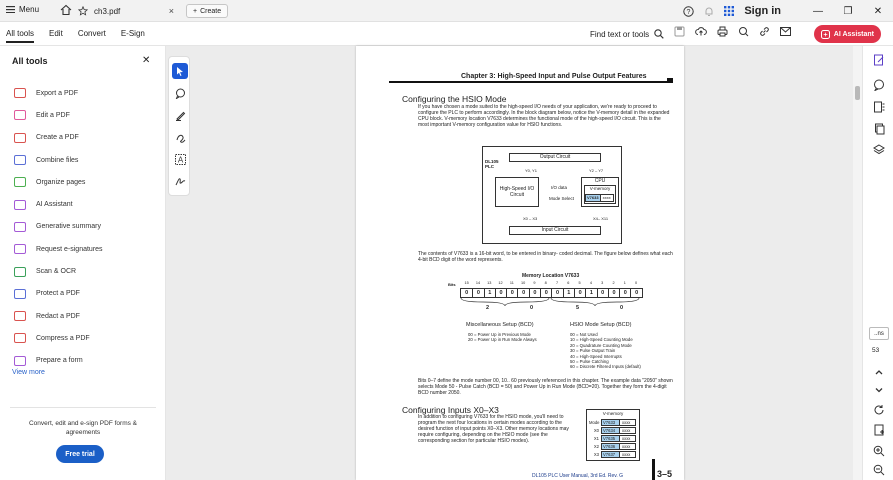 The height and width of the screenshot is (480, 893). I want to click on tool-label: Scan & OCR, so click(56, 272).